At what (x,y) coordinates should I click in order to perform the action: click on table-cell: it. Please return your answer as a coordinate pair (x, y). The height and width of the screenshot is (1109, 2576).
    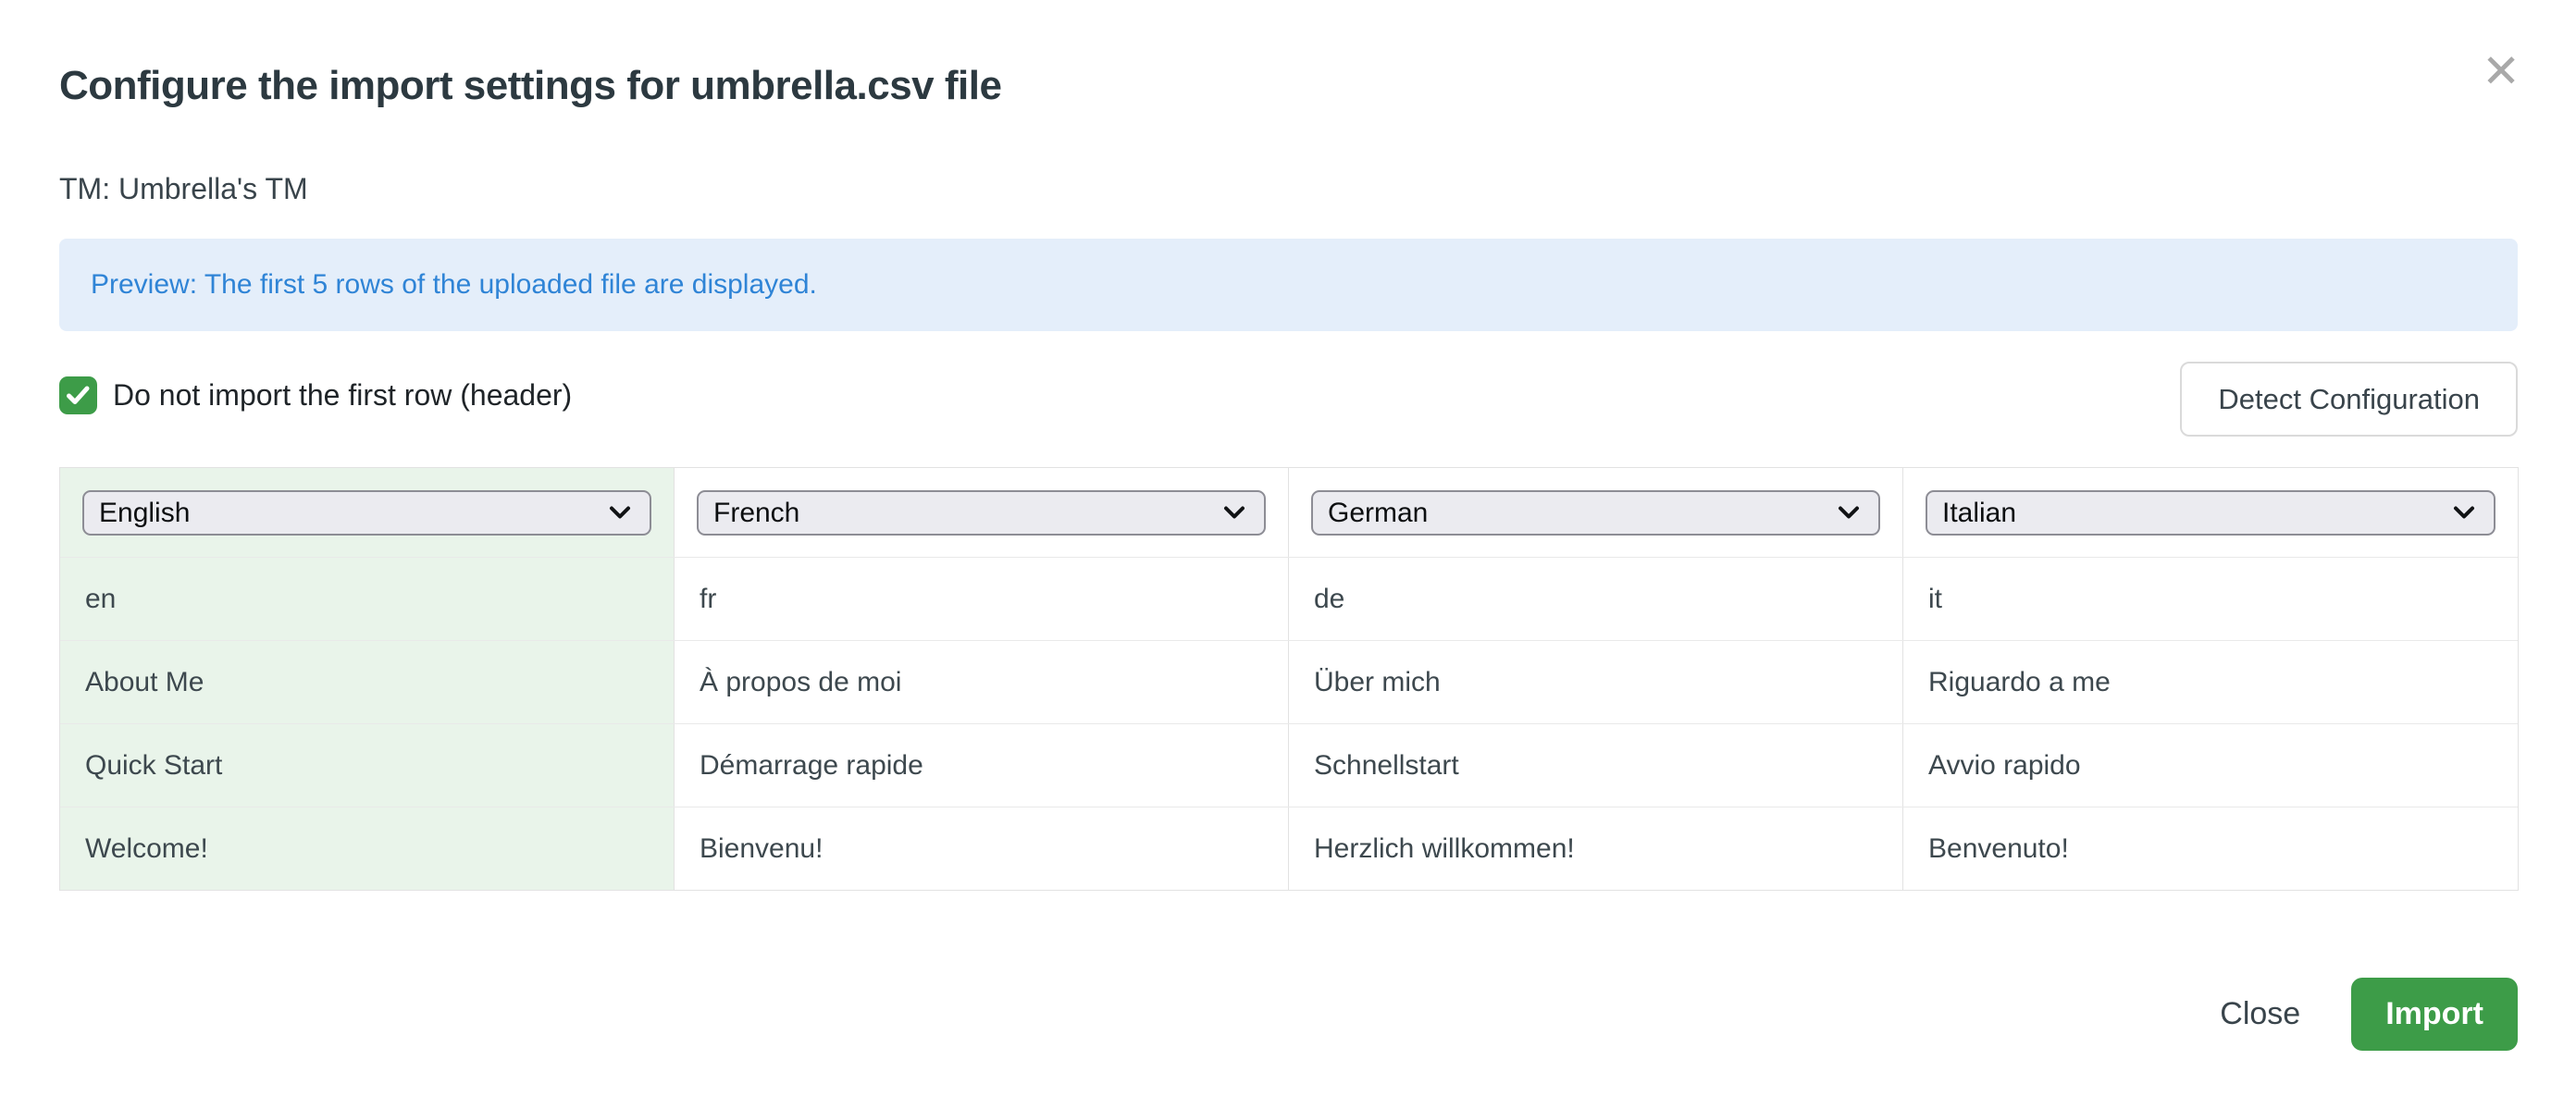
    Looking at the image, I should click on (2210, 599).